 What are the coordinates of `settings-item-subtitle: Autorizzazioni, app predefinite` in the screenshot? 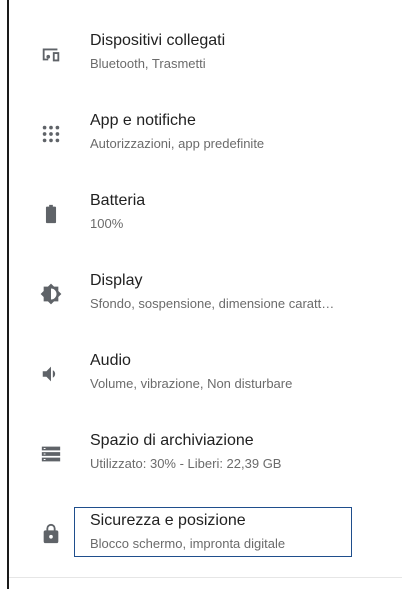 It's located at (177, 143).